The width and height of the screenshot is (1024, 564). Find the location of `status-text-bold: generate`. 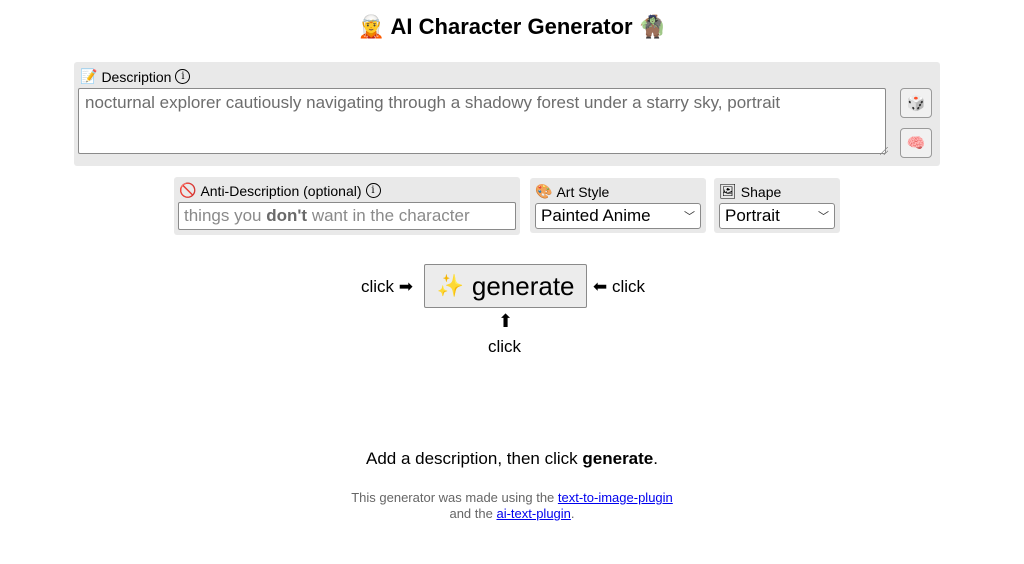

status-text-bold: generate is located at coordinates (618, 458).